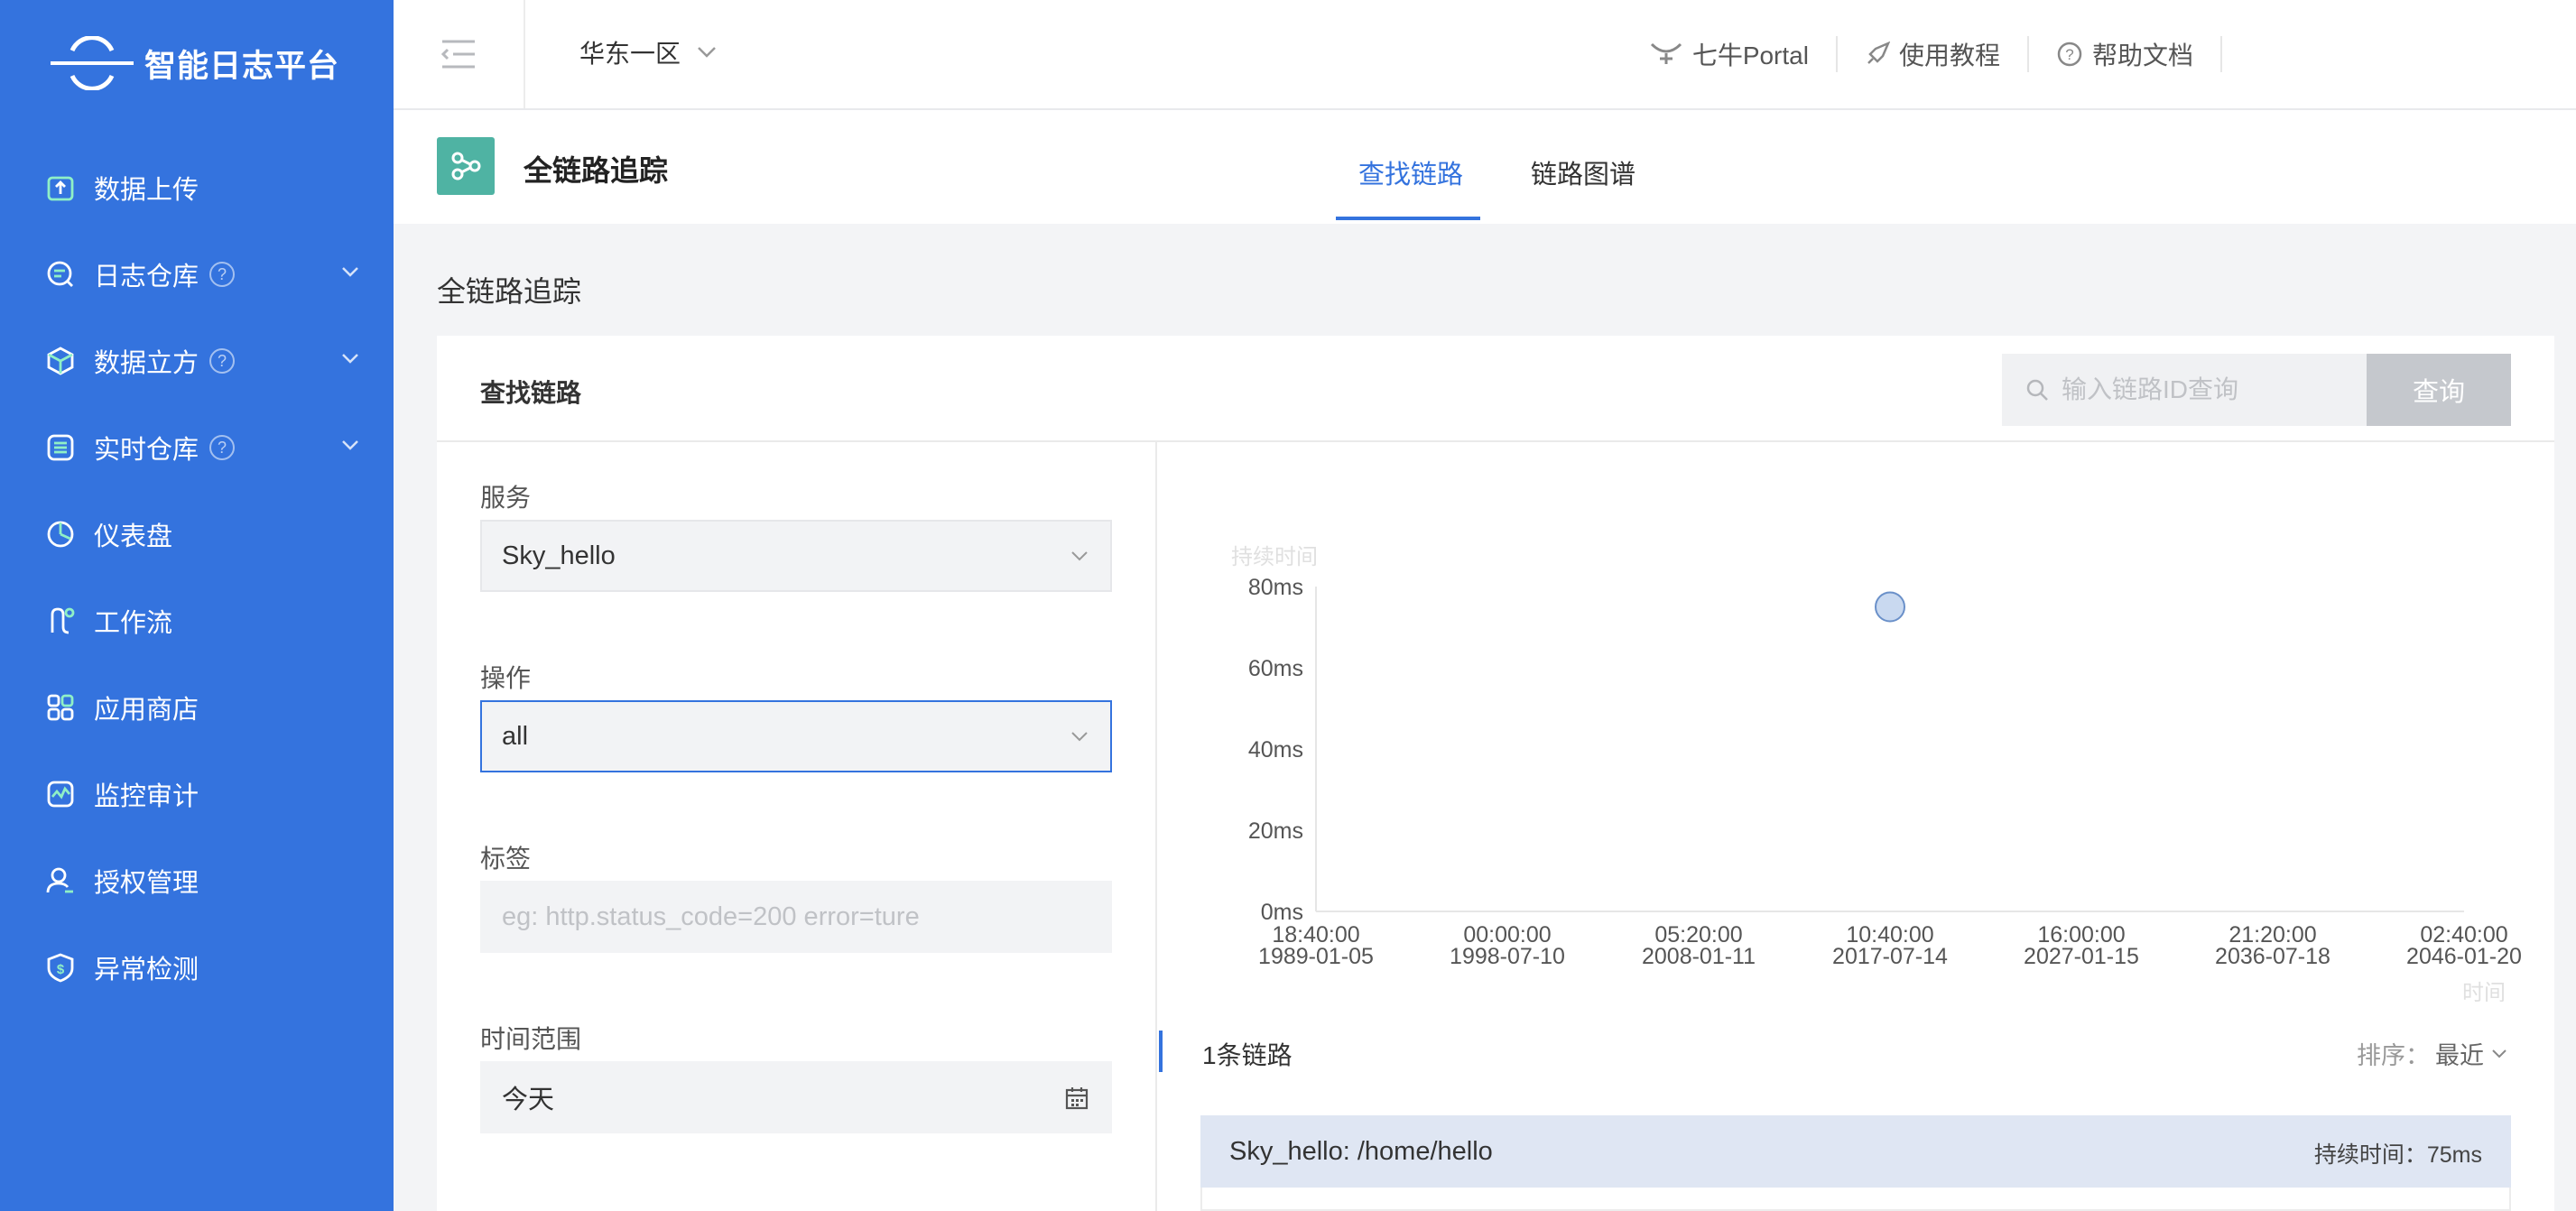 Image resolution: width=2576 pixels, height=1211 pixels. What do you see at coordinates (2464, 956) in the screenshot?
I see `x-tick-date: 2046-01-20` at bounding box center [2464, 956].